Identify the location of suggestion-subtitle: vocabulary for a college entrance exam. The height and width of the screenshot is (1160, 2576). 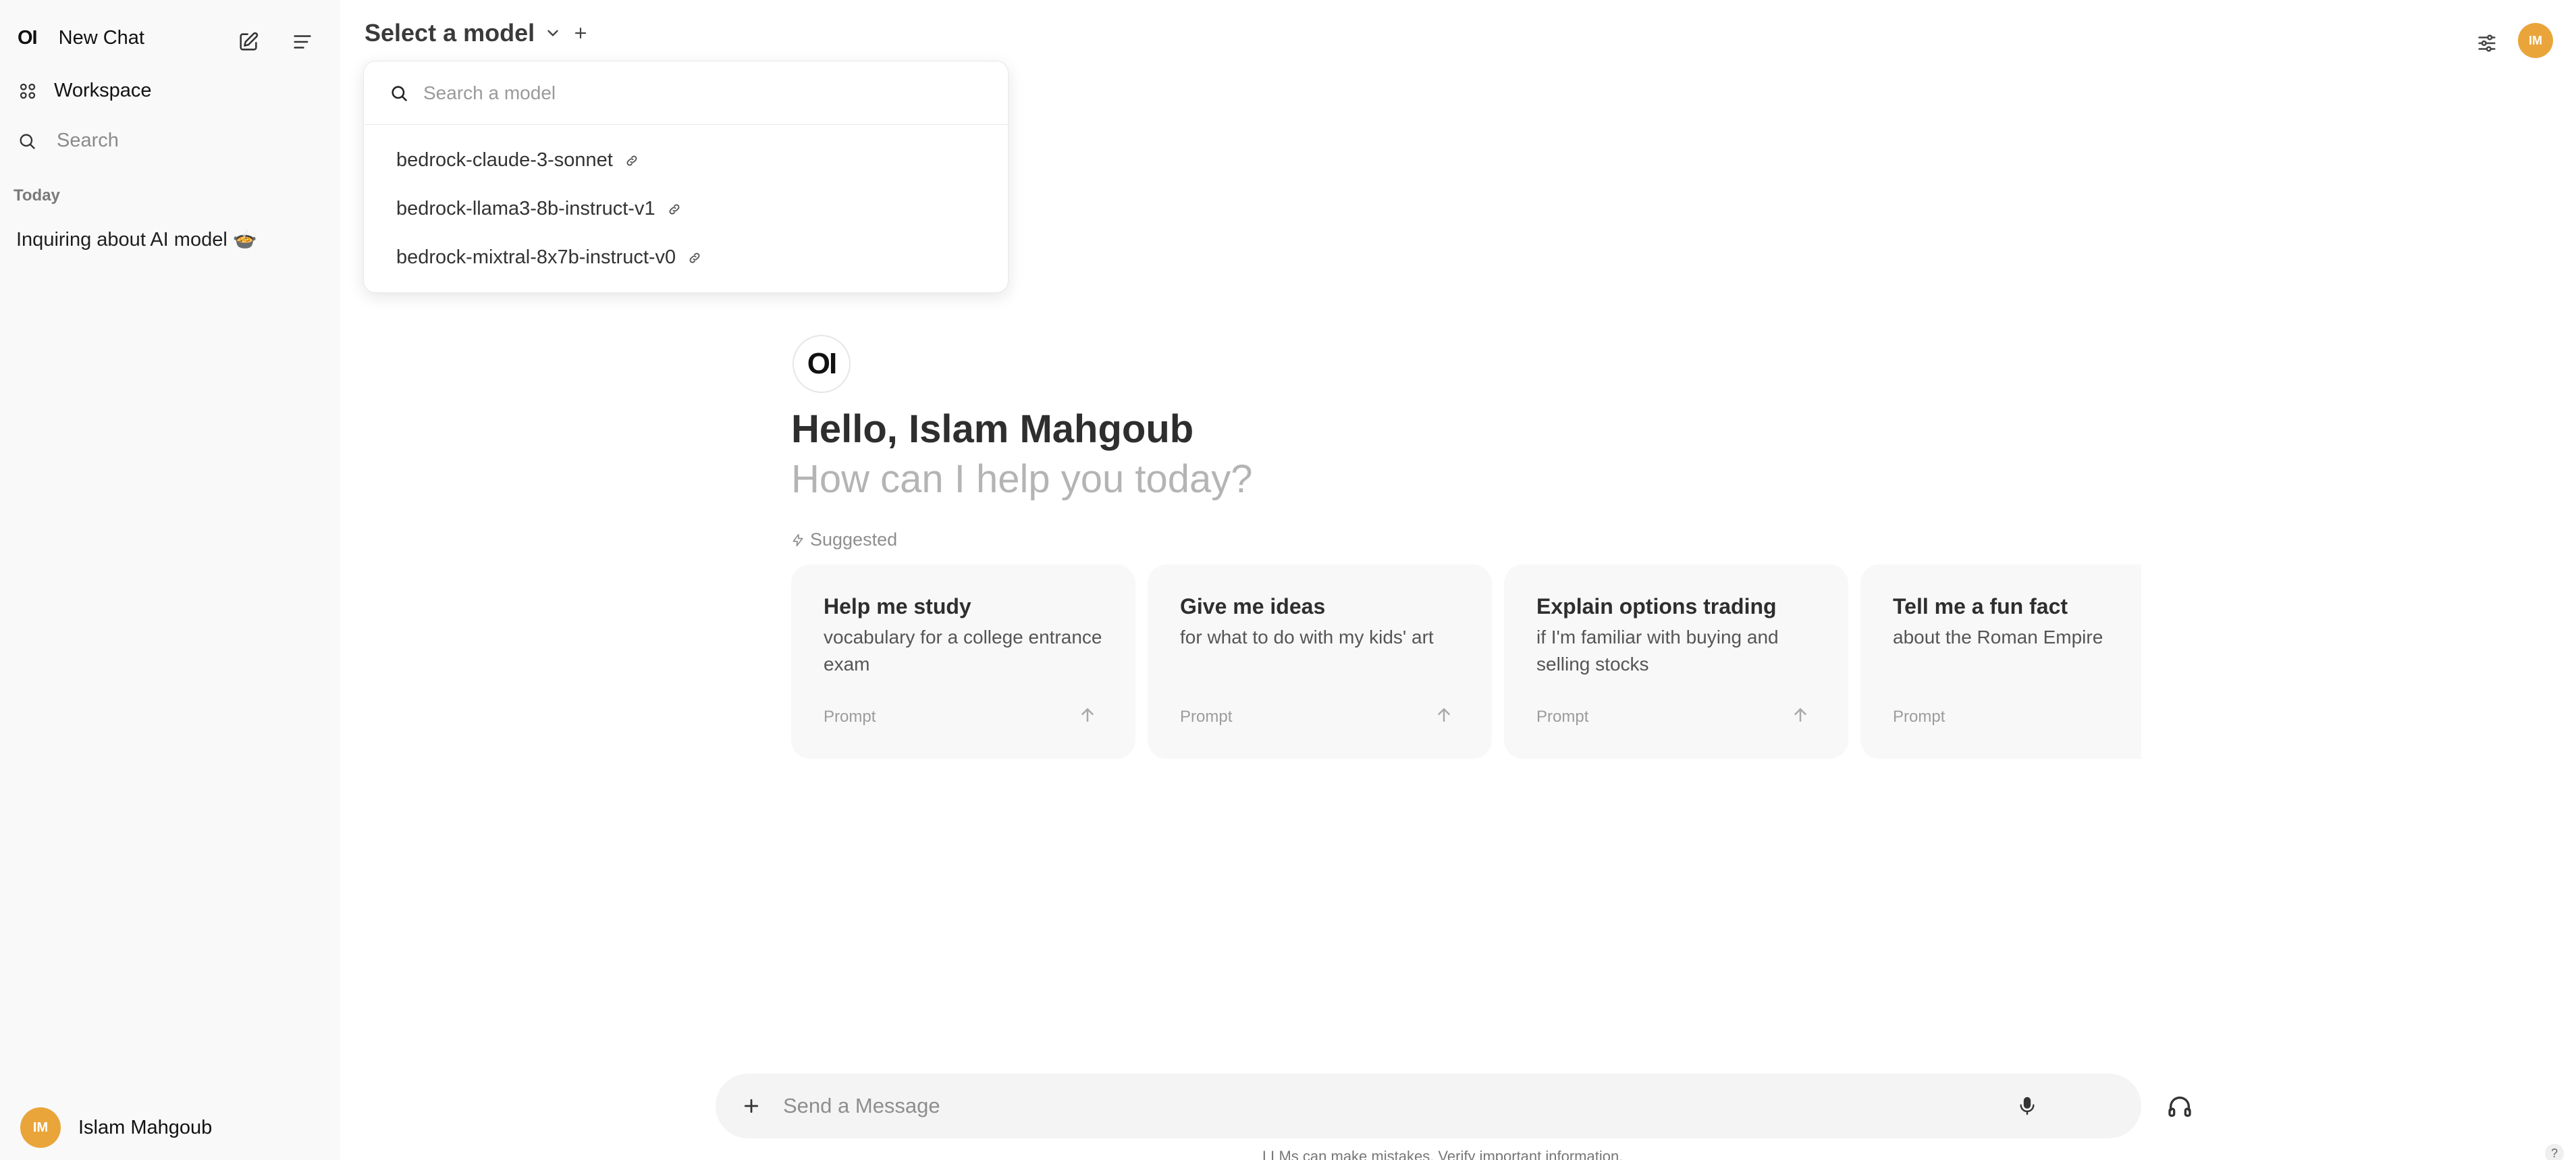
(963, 651).